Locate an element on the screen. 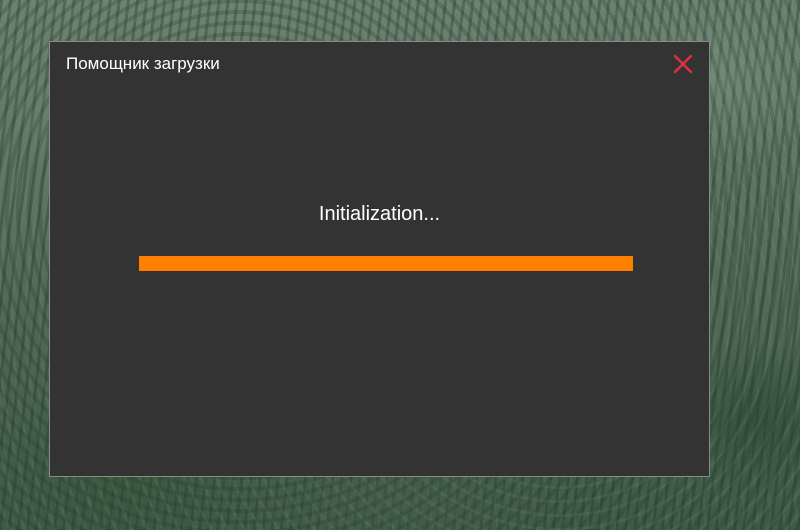  close-button is located at coordinates (683, 64).